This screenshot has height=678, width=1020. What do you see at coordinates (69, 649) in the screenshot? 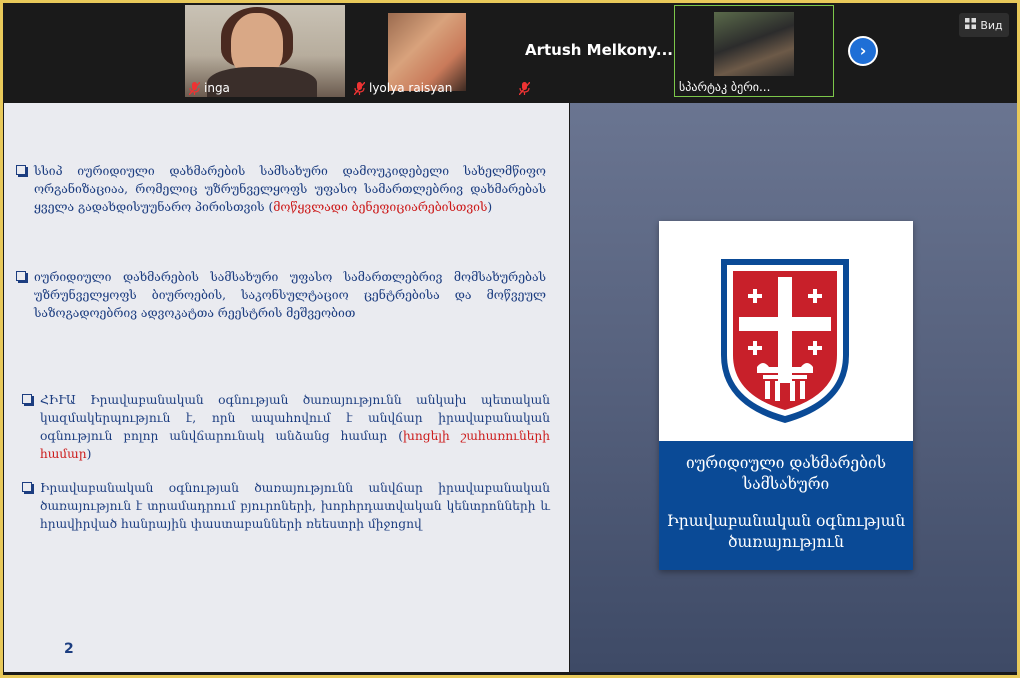
I see `page-number: 2` at bounding box center [69, 649].